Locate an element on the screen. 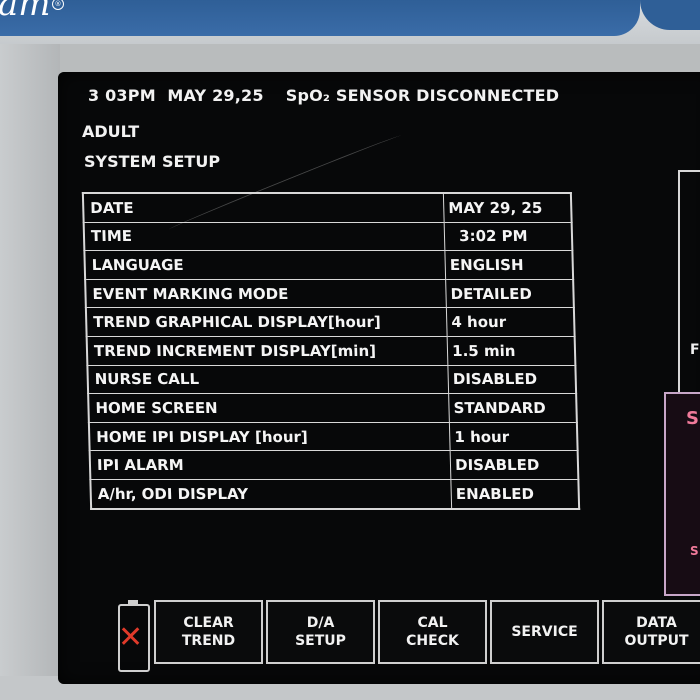  setup-row-nurse-call: NURSE CALL DISABLED is located at coordinates (332, 379).